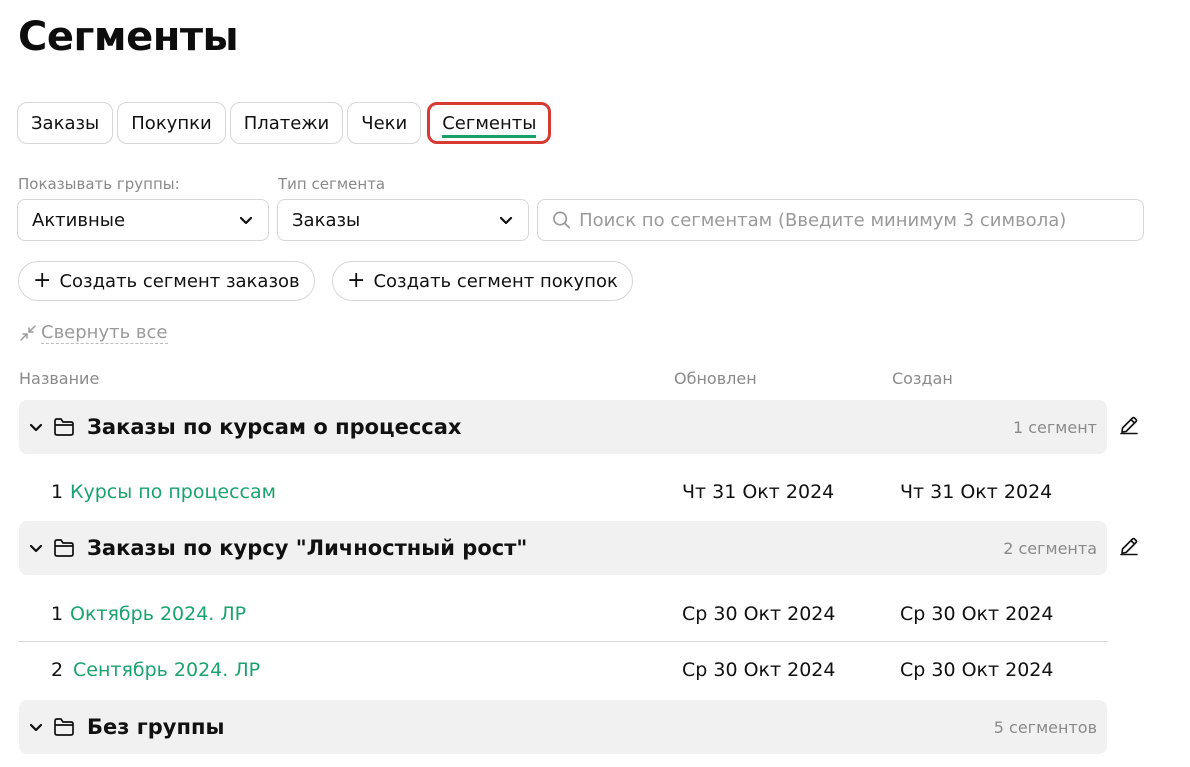  Describe the element at coordinates (143, 220) in the screenshot. I see `groups-select: Активные` at that location.